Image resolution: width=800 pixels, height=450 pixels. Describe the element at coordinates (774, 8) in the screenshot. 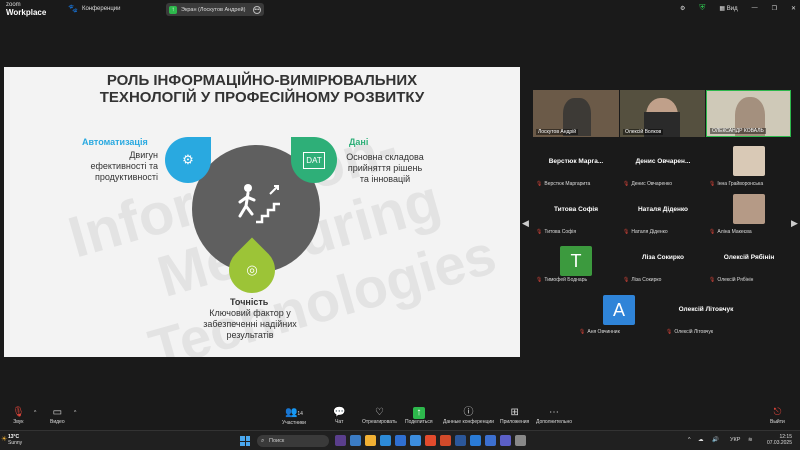

I see `restore-icon: ❐` at that location.